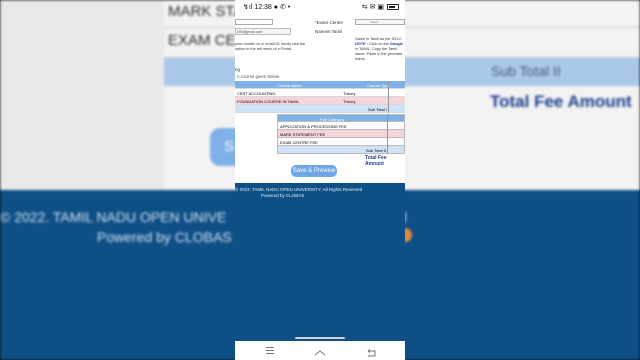 The image size is (640, 360). What do you see at coordinates (164, 237) in the screenshot?
I see `bg-powered: Powered by CLOBAS` at bounding box center [164, 237].